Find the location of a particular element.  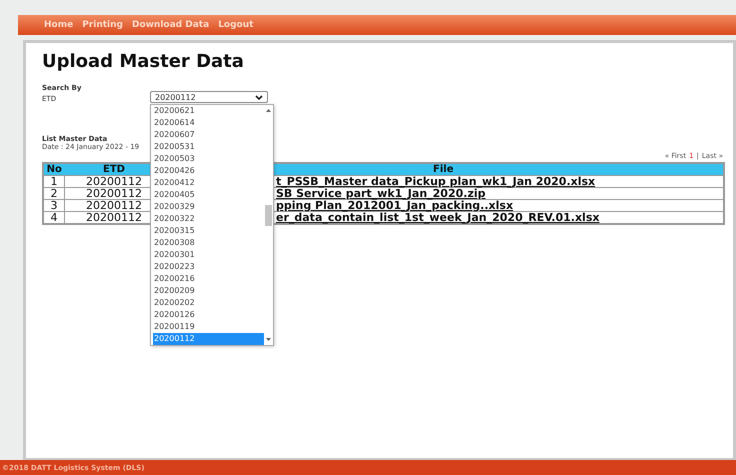

column-header: No is located at coordinates (53, 169).